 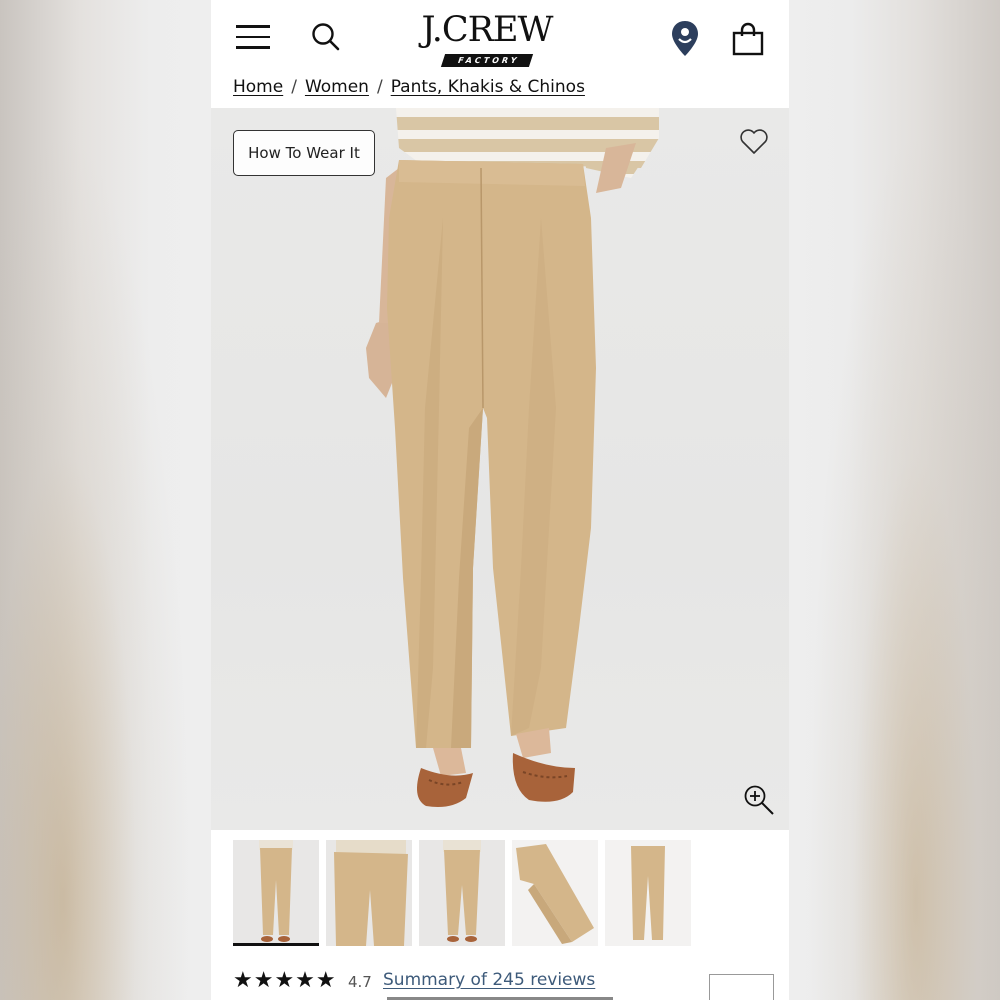 I want to click on how-to-wear-button: How To Wear It, so click(x=304, y=153).